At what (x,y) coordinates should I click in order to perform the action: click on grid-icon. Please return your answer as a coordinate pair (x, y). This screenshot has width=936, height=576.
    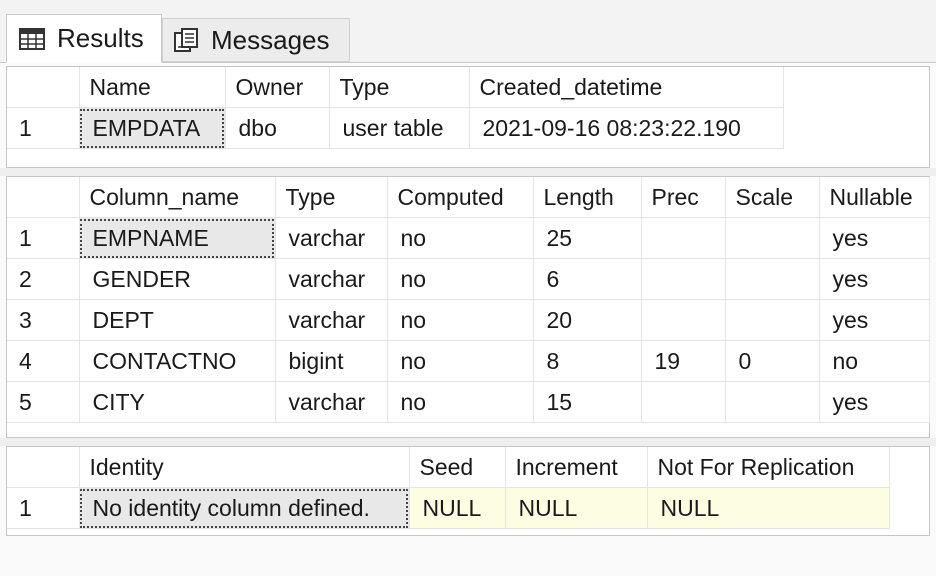
    Looking at the image, I should click on (32, 38).